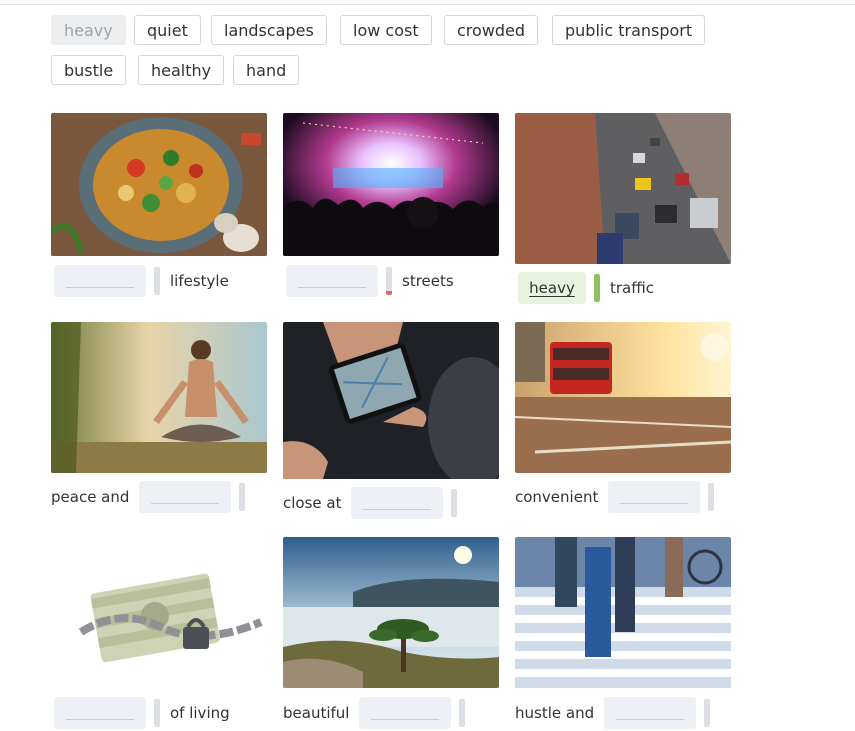 This screenshot has width=855, height=731. I want to click on phone-in-hand-image, so click(391, 400).